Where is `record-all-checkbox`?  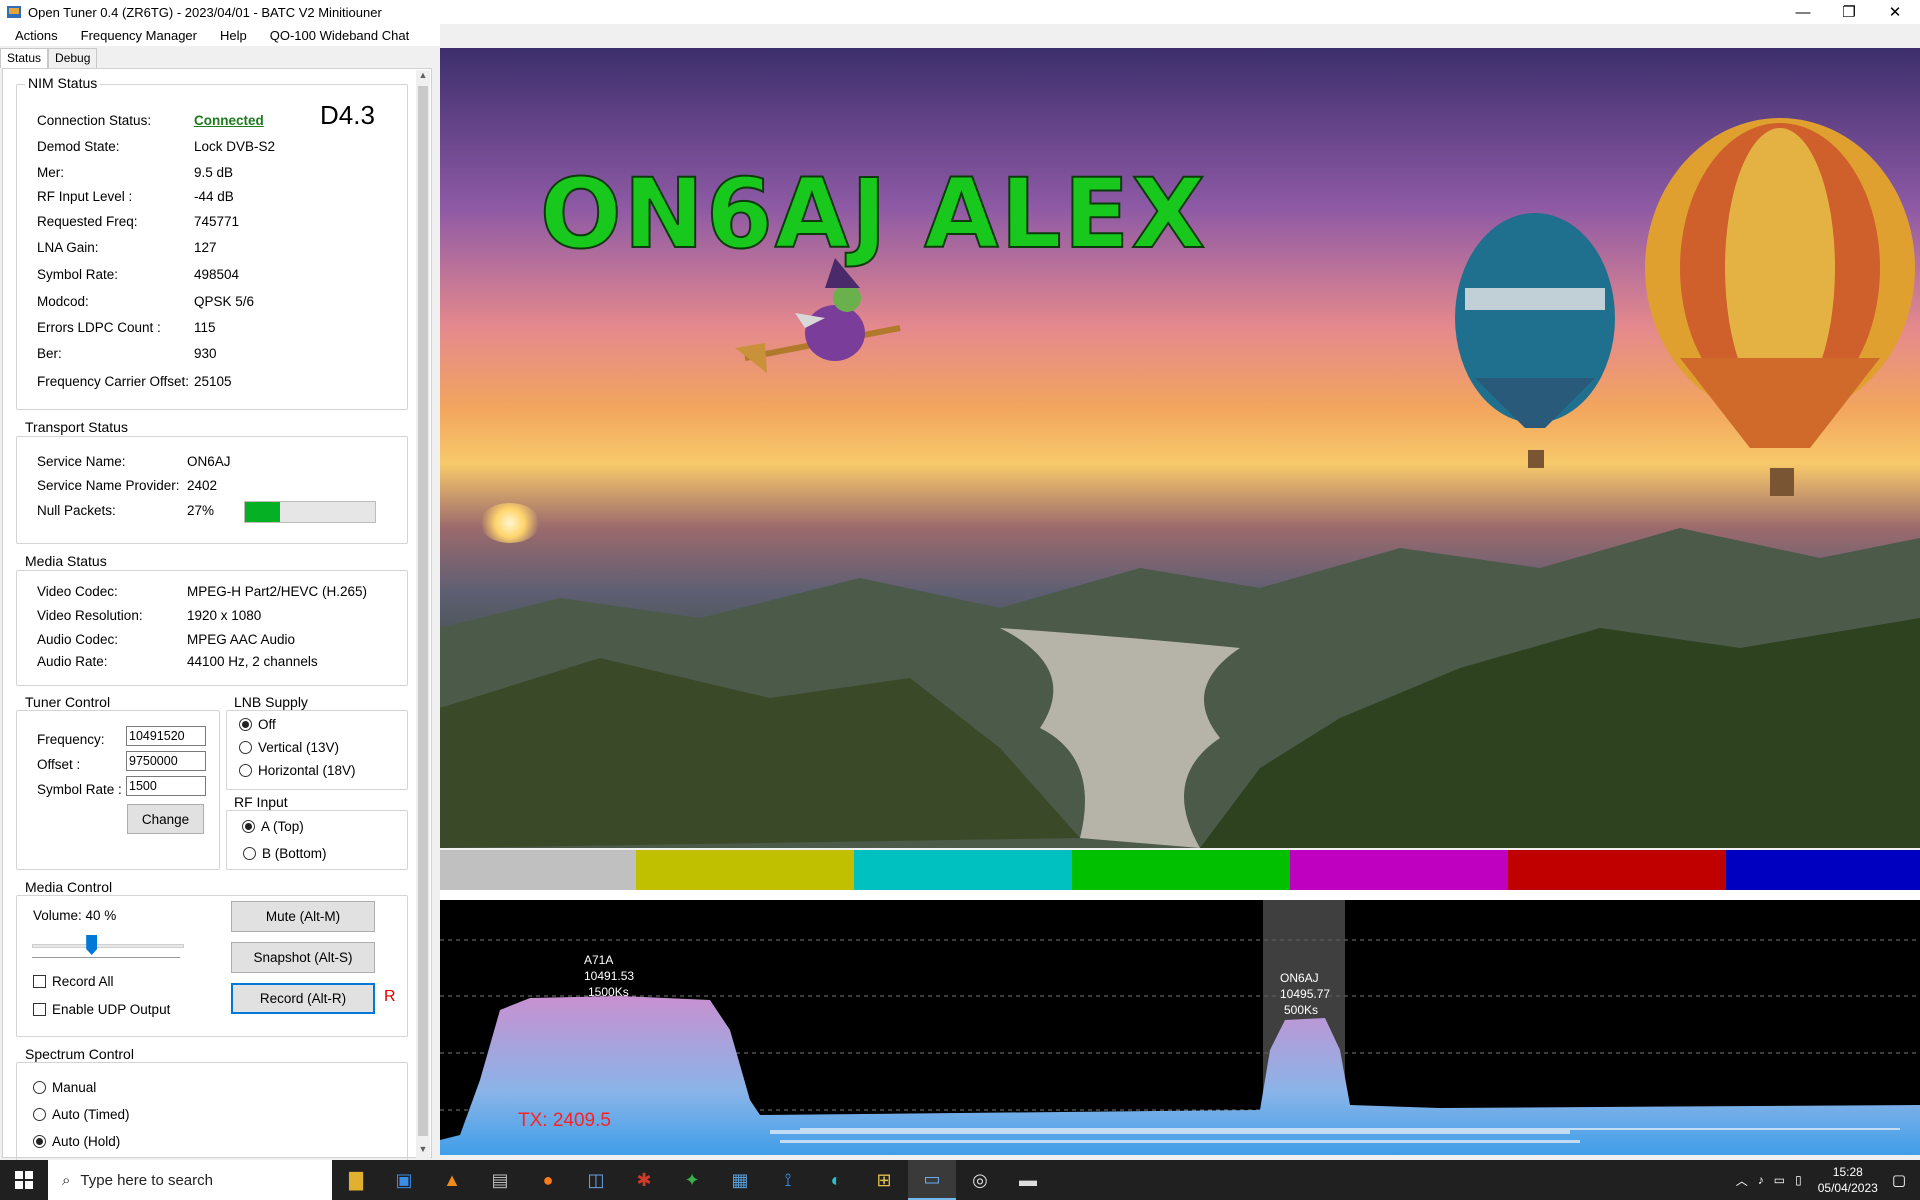 record-all-checkbox is located at coordinates (39, 981).